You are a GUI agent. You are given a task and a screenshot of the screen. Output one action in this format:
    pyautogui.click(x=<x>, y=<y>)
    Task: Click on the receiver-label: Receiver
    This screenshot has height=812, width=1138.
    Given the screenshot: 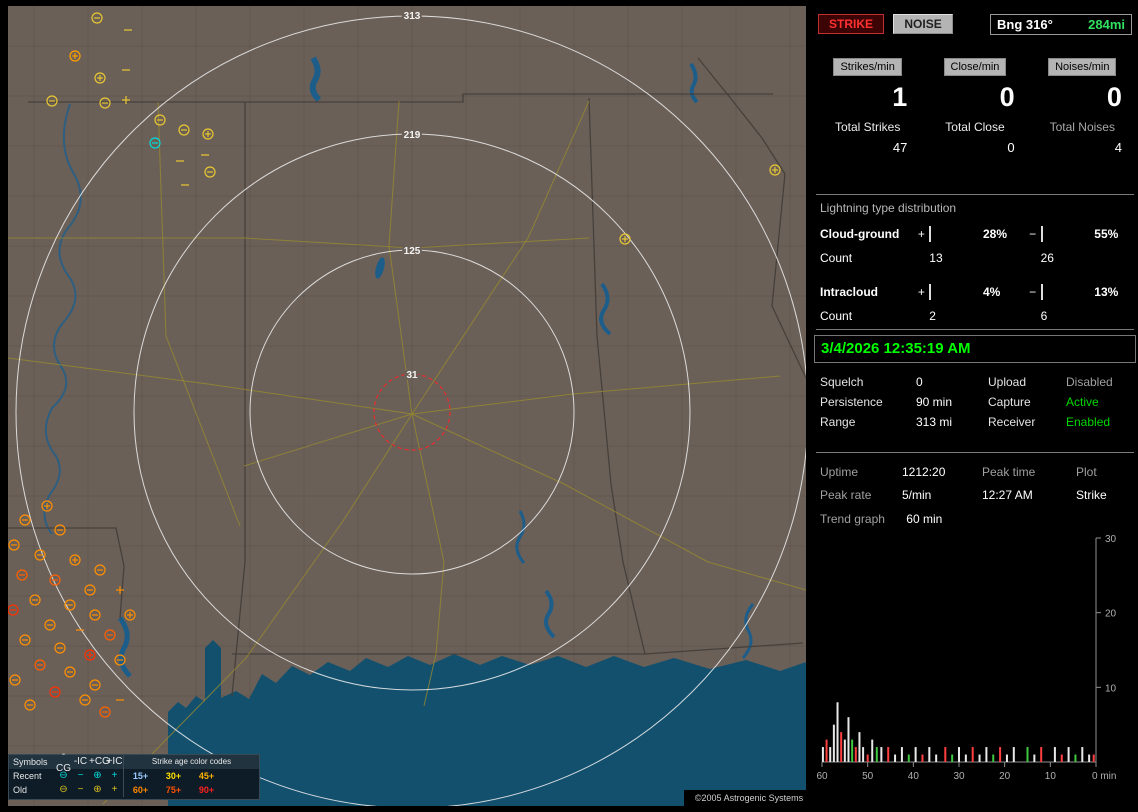 What is the action you would take?
    pyautogui.click(x=1012, y=422)
    